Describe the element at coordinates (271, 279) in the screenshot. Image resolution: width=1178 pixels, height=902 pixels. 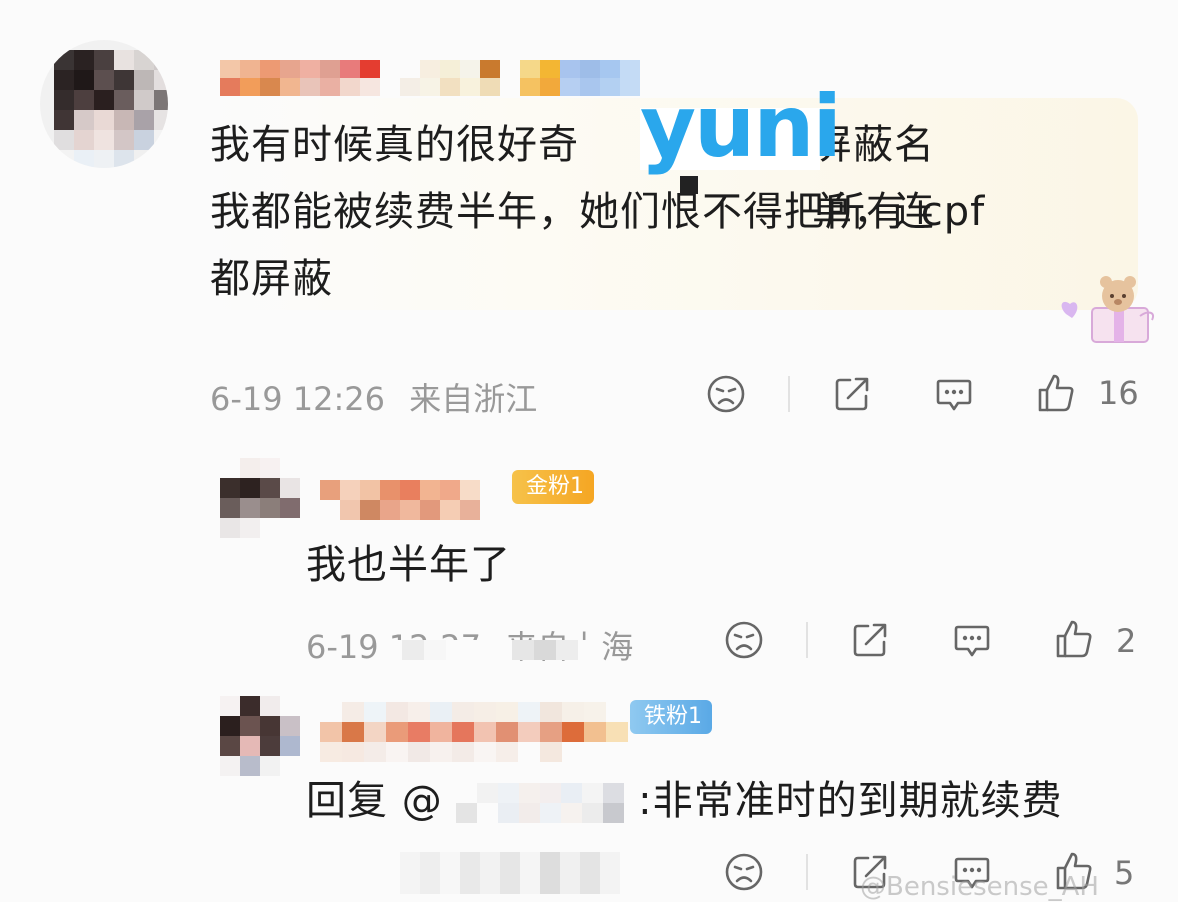
I see `comment-line-3: 都屏蔽` at that location.